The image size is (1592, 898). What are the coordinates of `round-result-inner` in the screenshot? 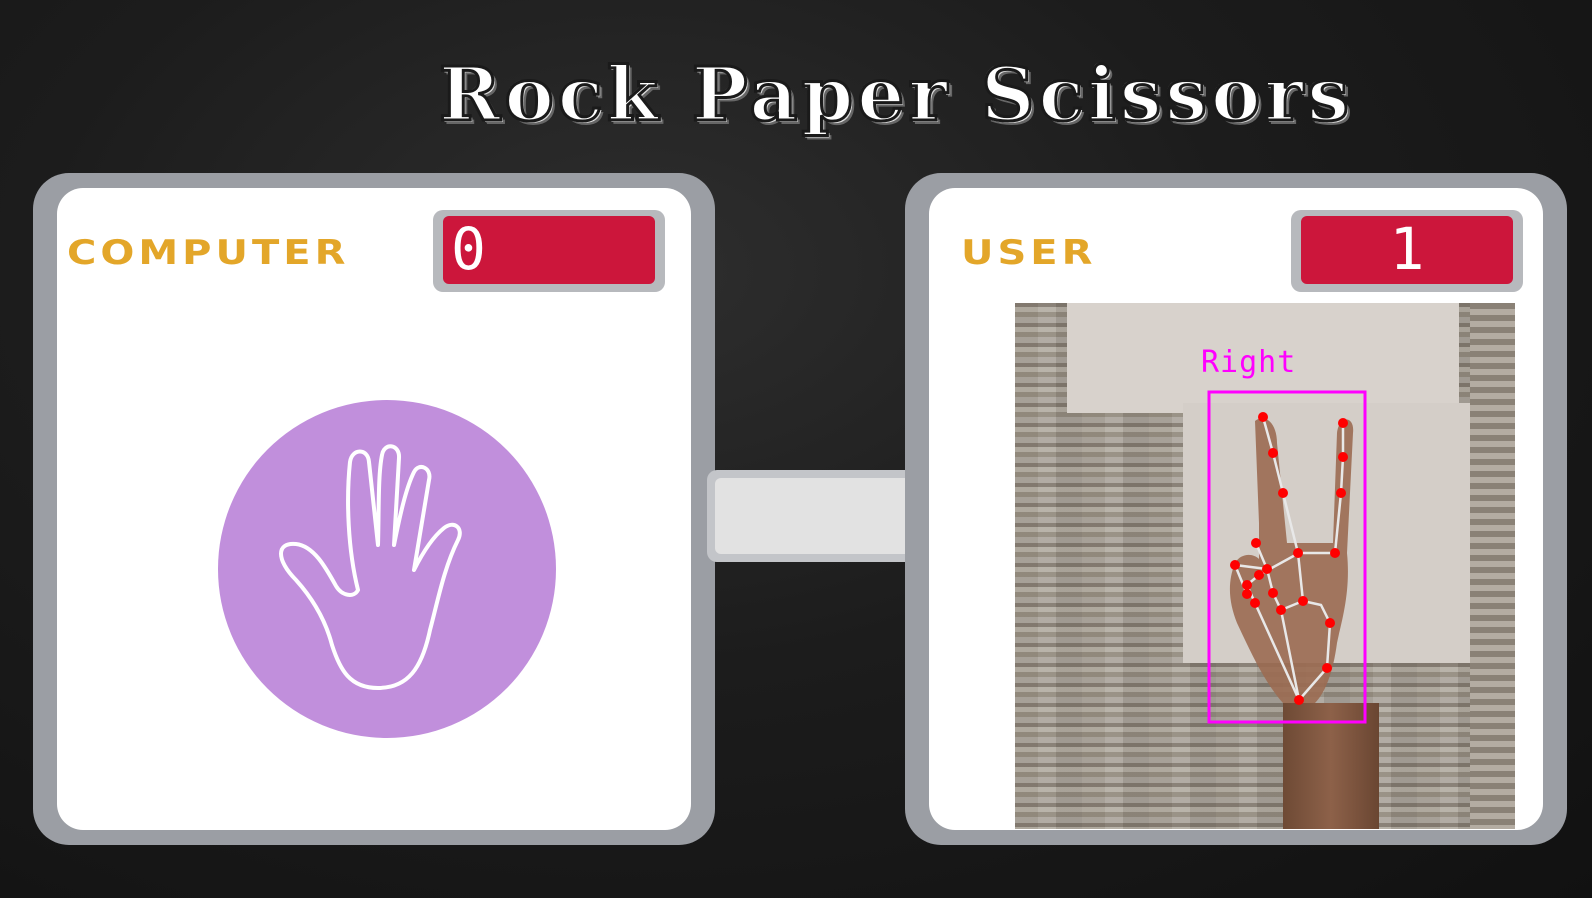 It's located at (814, 516).